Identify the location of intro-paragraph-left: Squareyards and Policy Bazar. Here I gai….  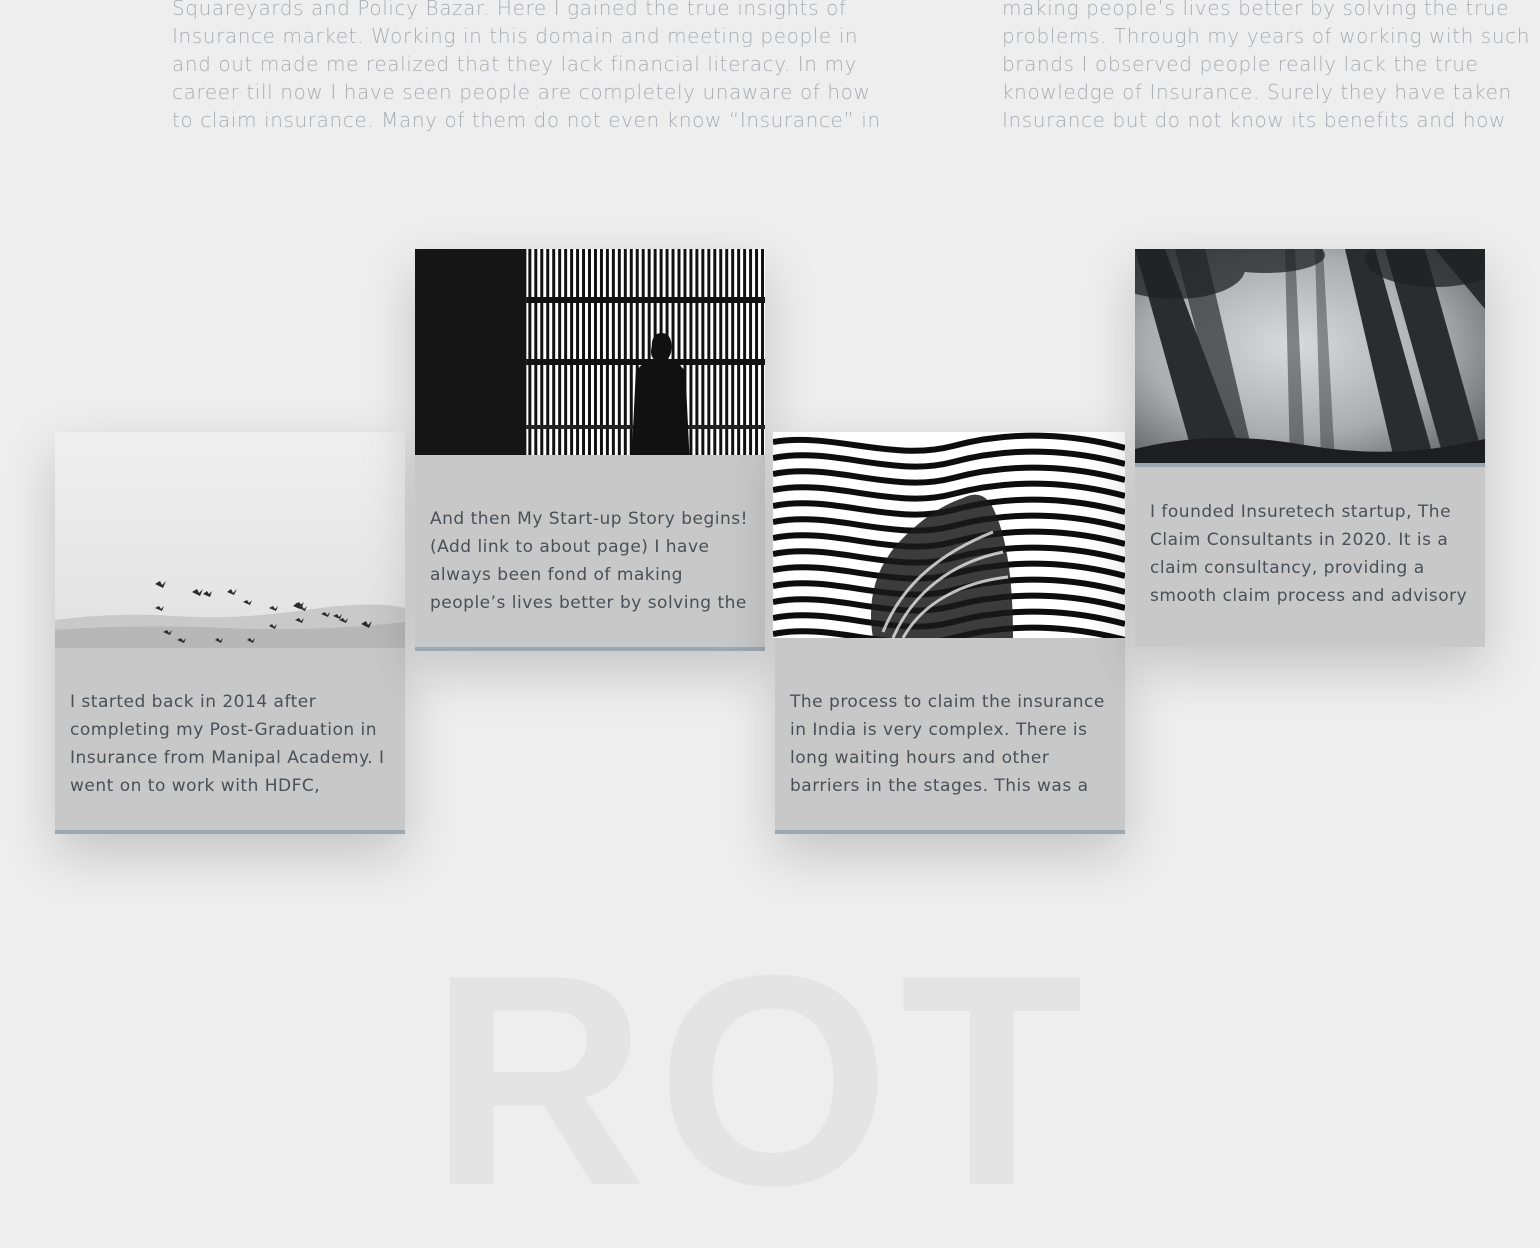
(526, 69).